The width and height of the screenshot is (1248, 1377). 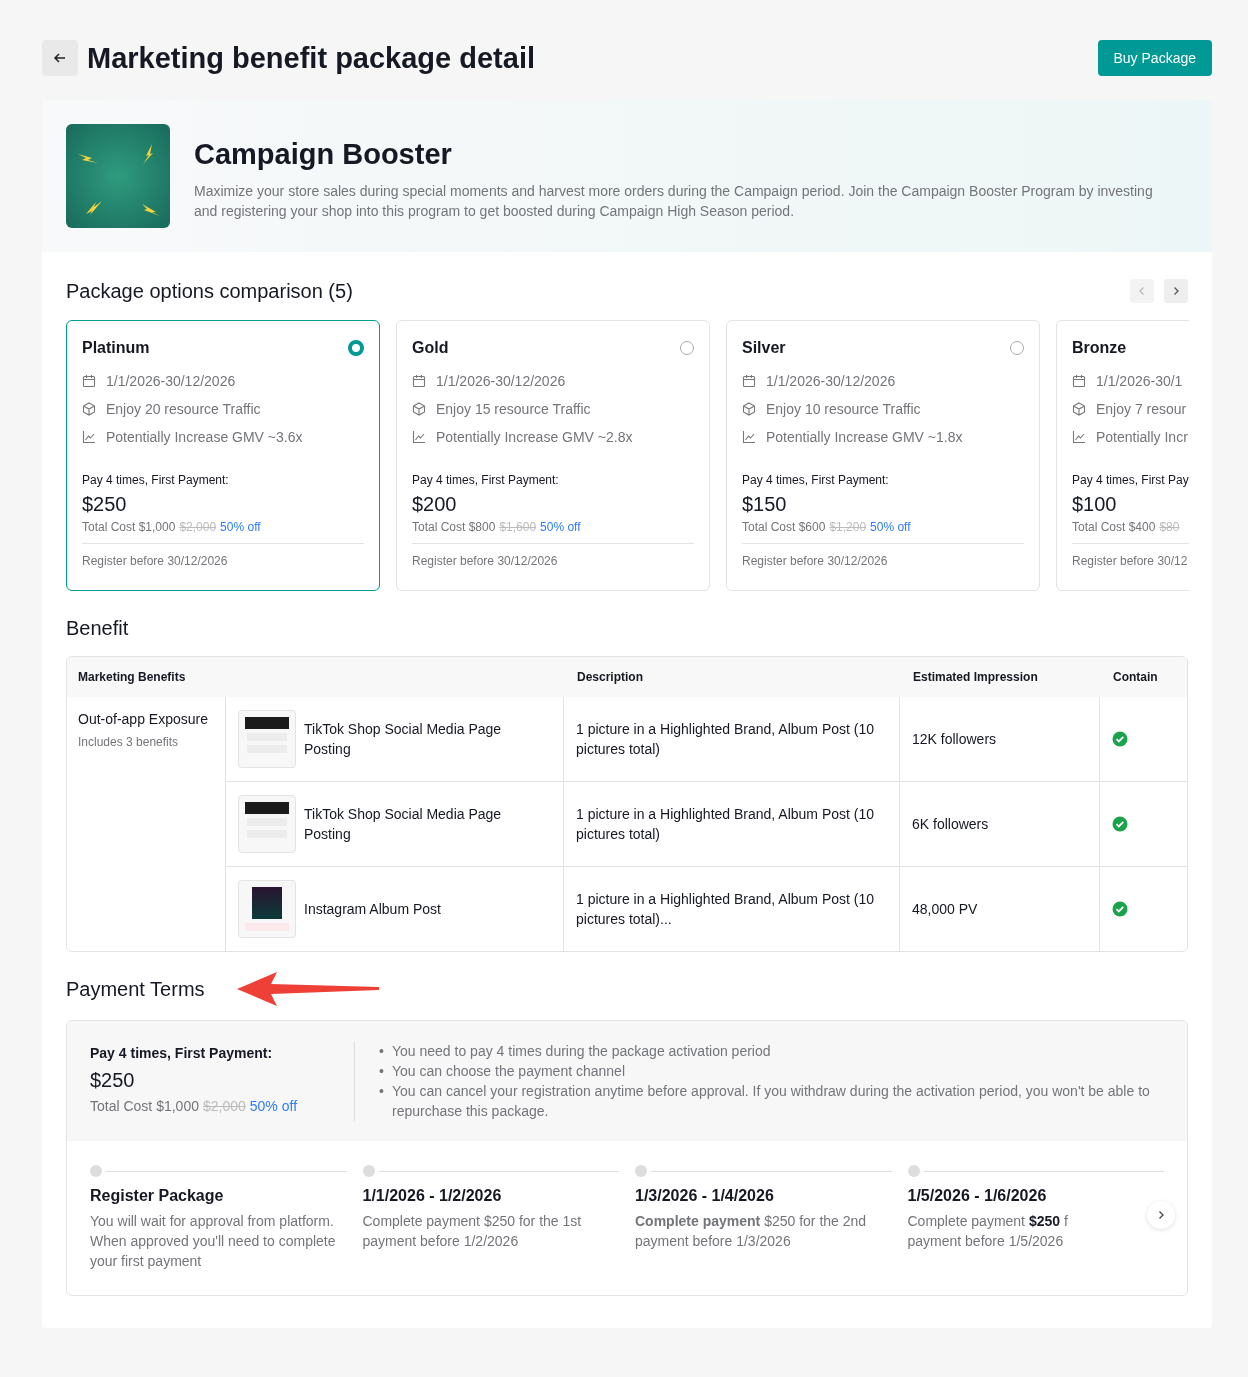 I want to click on campaign-description: Maximize your store sales during special moments and harvest more orders during the Campaign period. Join the Campaign Booster Program by investing and registering your shop into this program to get boosted during Campaign High Season period., so click(x=674, y=201).